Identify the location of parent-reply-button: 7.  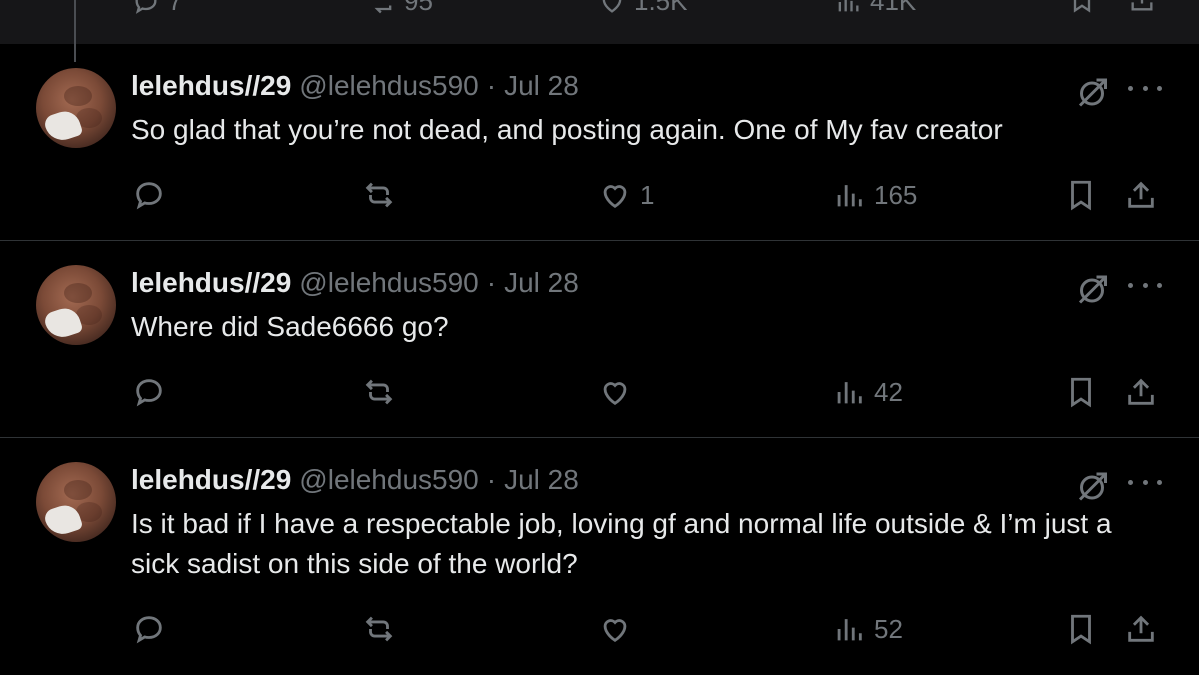
(157, 8).